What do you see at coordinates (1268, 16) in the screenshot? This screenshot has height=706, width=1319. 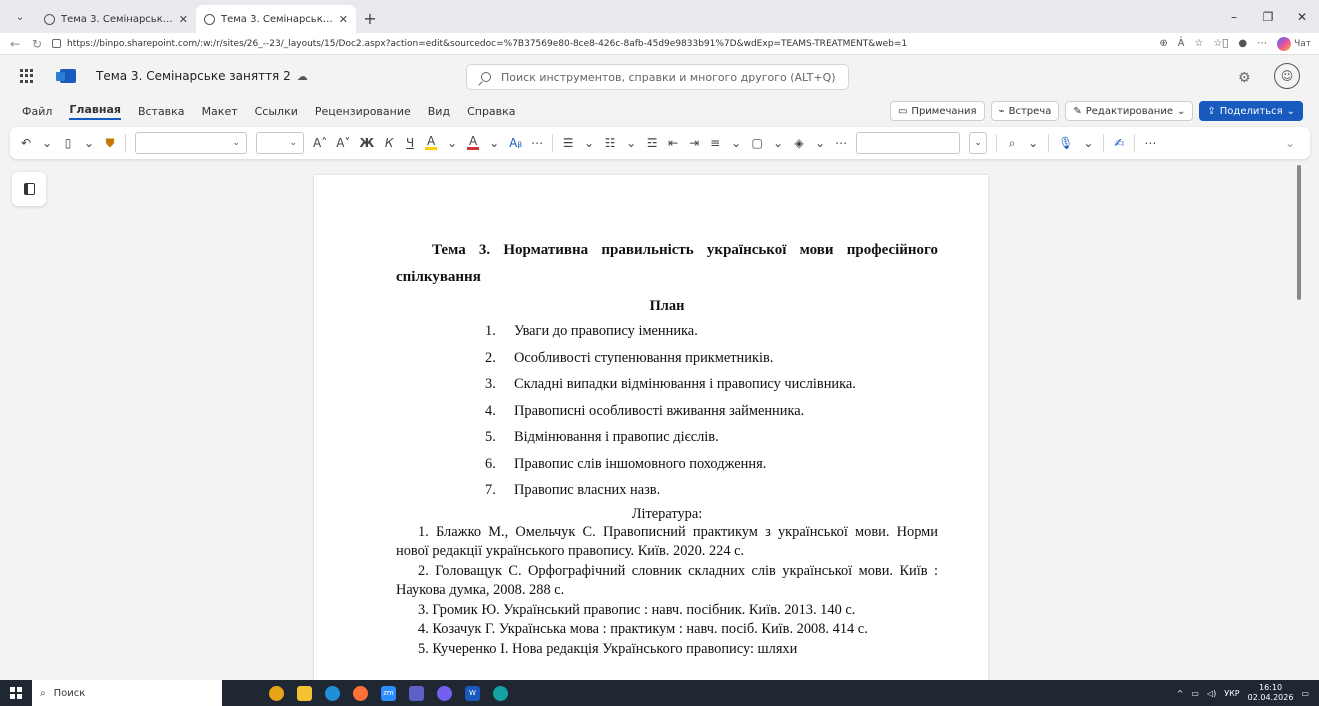 I see `restore-button: ❐` at bounding box center [1268, 16].